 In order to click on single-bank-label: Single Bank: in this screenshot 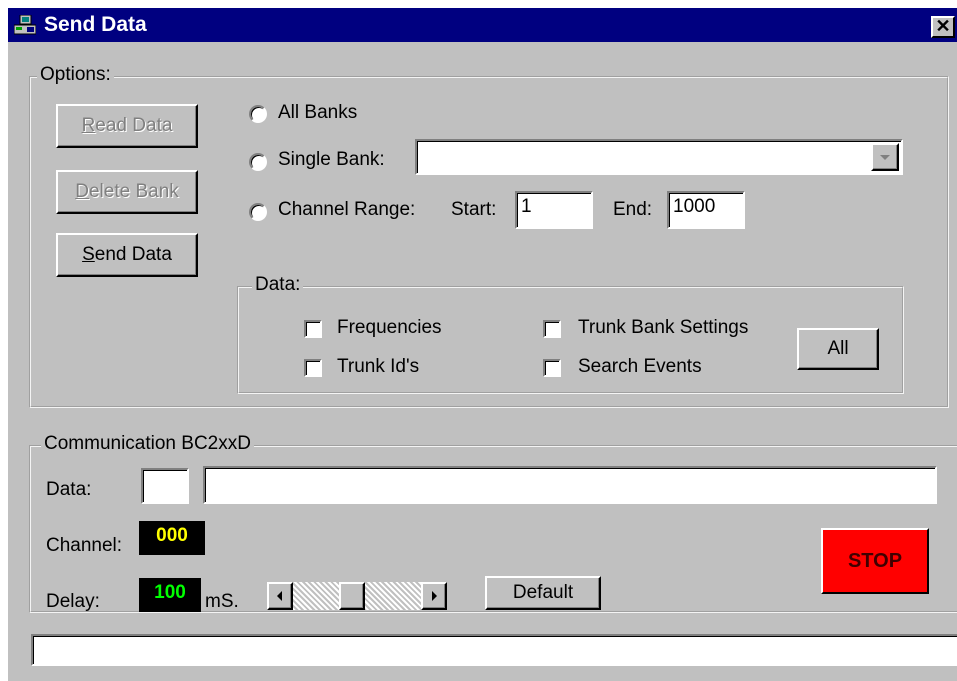, I will do `click(331, 160)`.